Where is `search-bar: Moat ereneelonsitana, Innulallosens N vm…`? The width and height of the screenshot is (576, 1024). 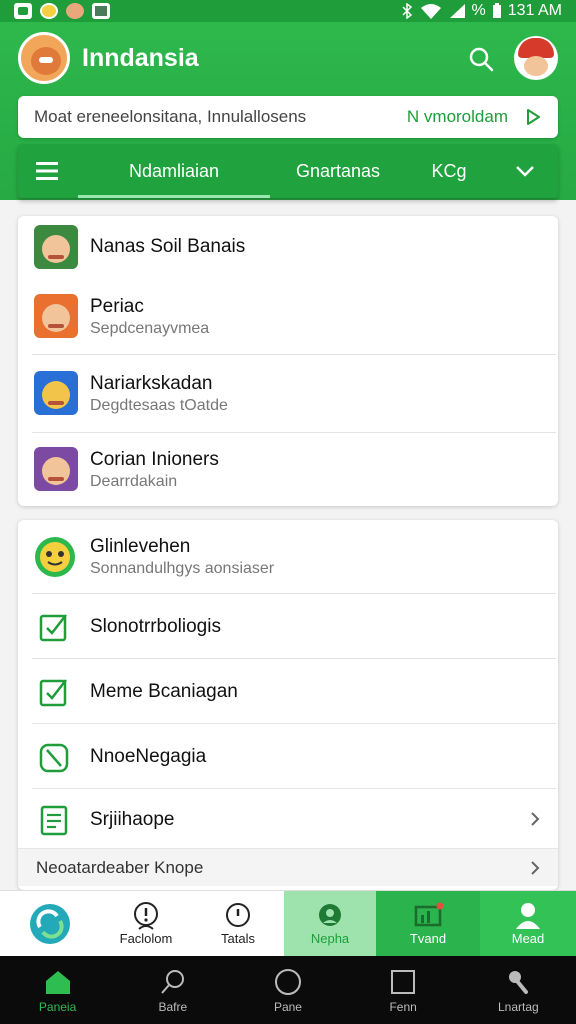 search-bar: Moat ereneelonsitana, Innulallosens N vm… is located at coordinates (288, 117).